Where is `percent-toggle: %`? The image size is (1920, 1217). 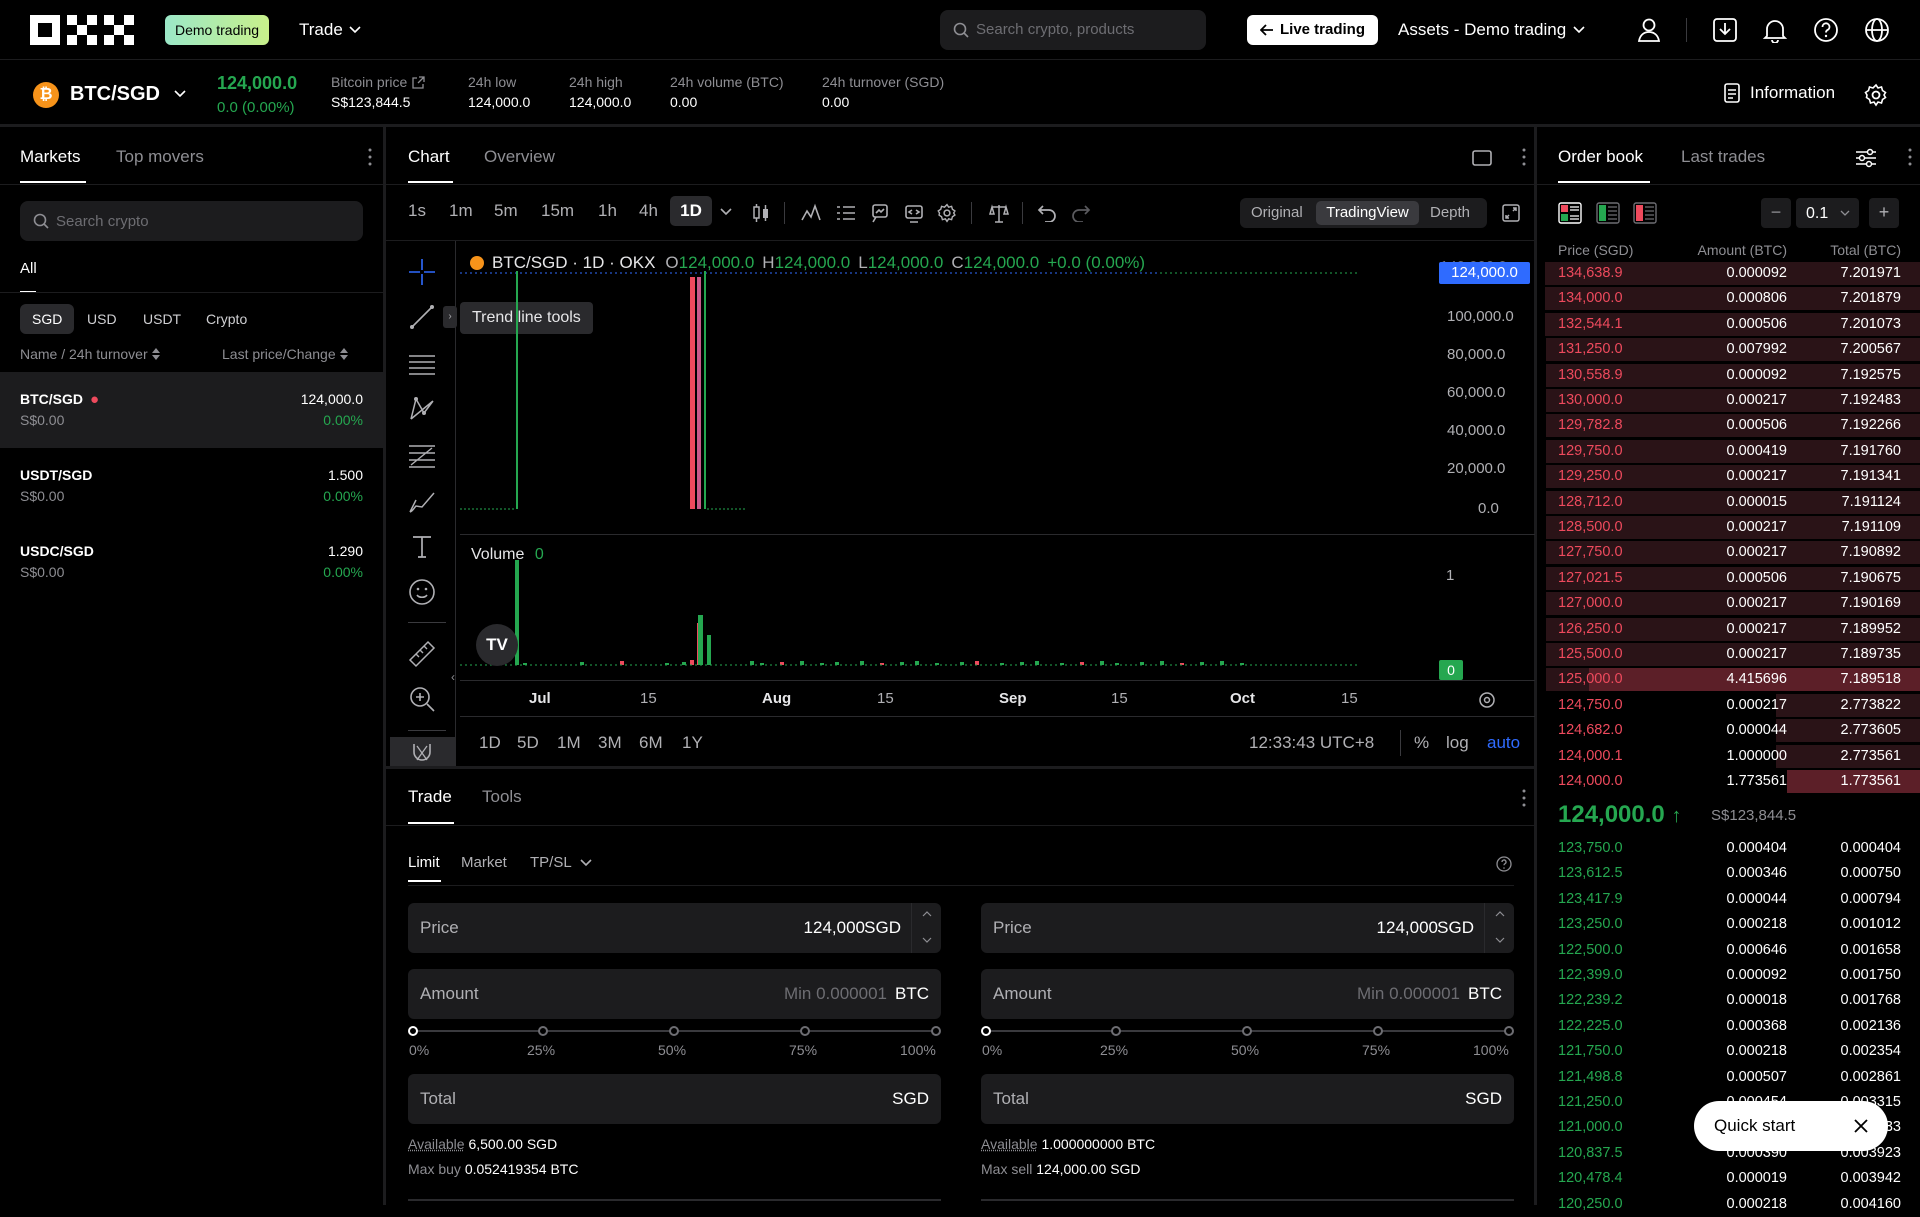
percent-toggle: % is located at coordinates (1421, 743).